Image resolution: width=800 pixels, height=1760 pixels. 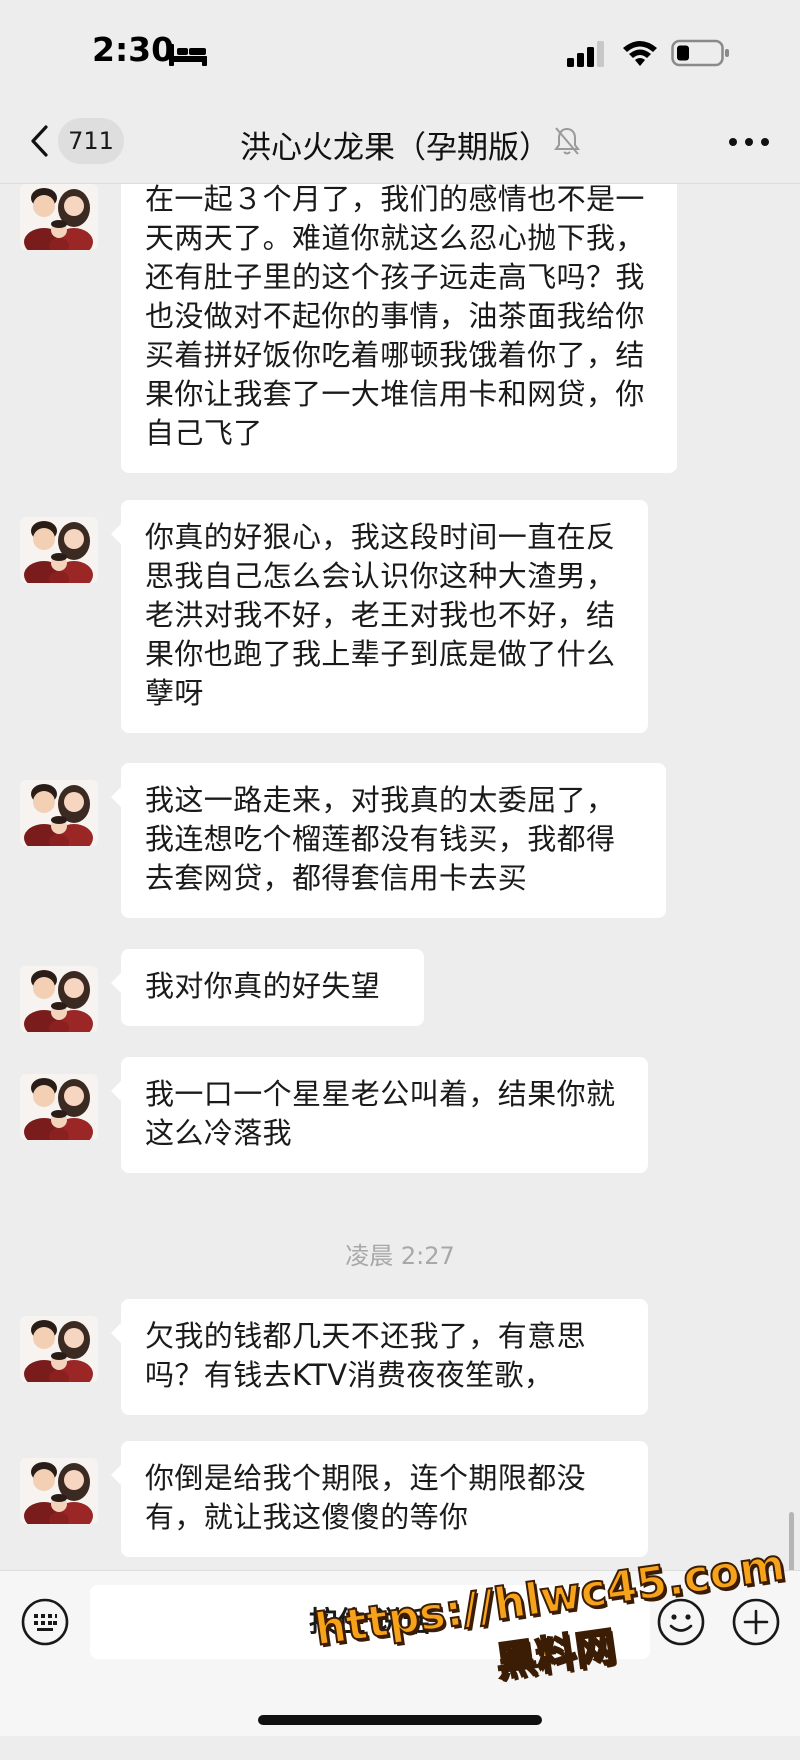 What do you see at coordinates (756, 1622) in the screenshot?
I see `plus-icon` at bounding box center [756, 1622].